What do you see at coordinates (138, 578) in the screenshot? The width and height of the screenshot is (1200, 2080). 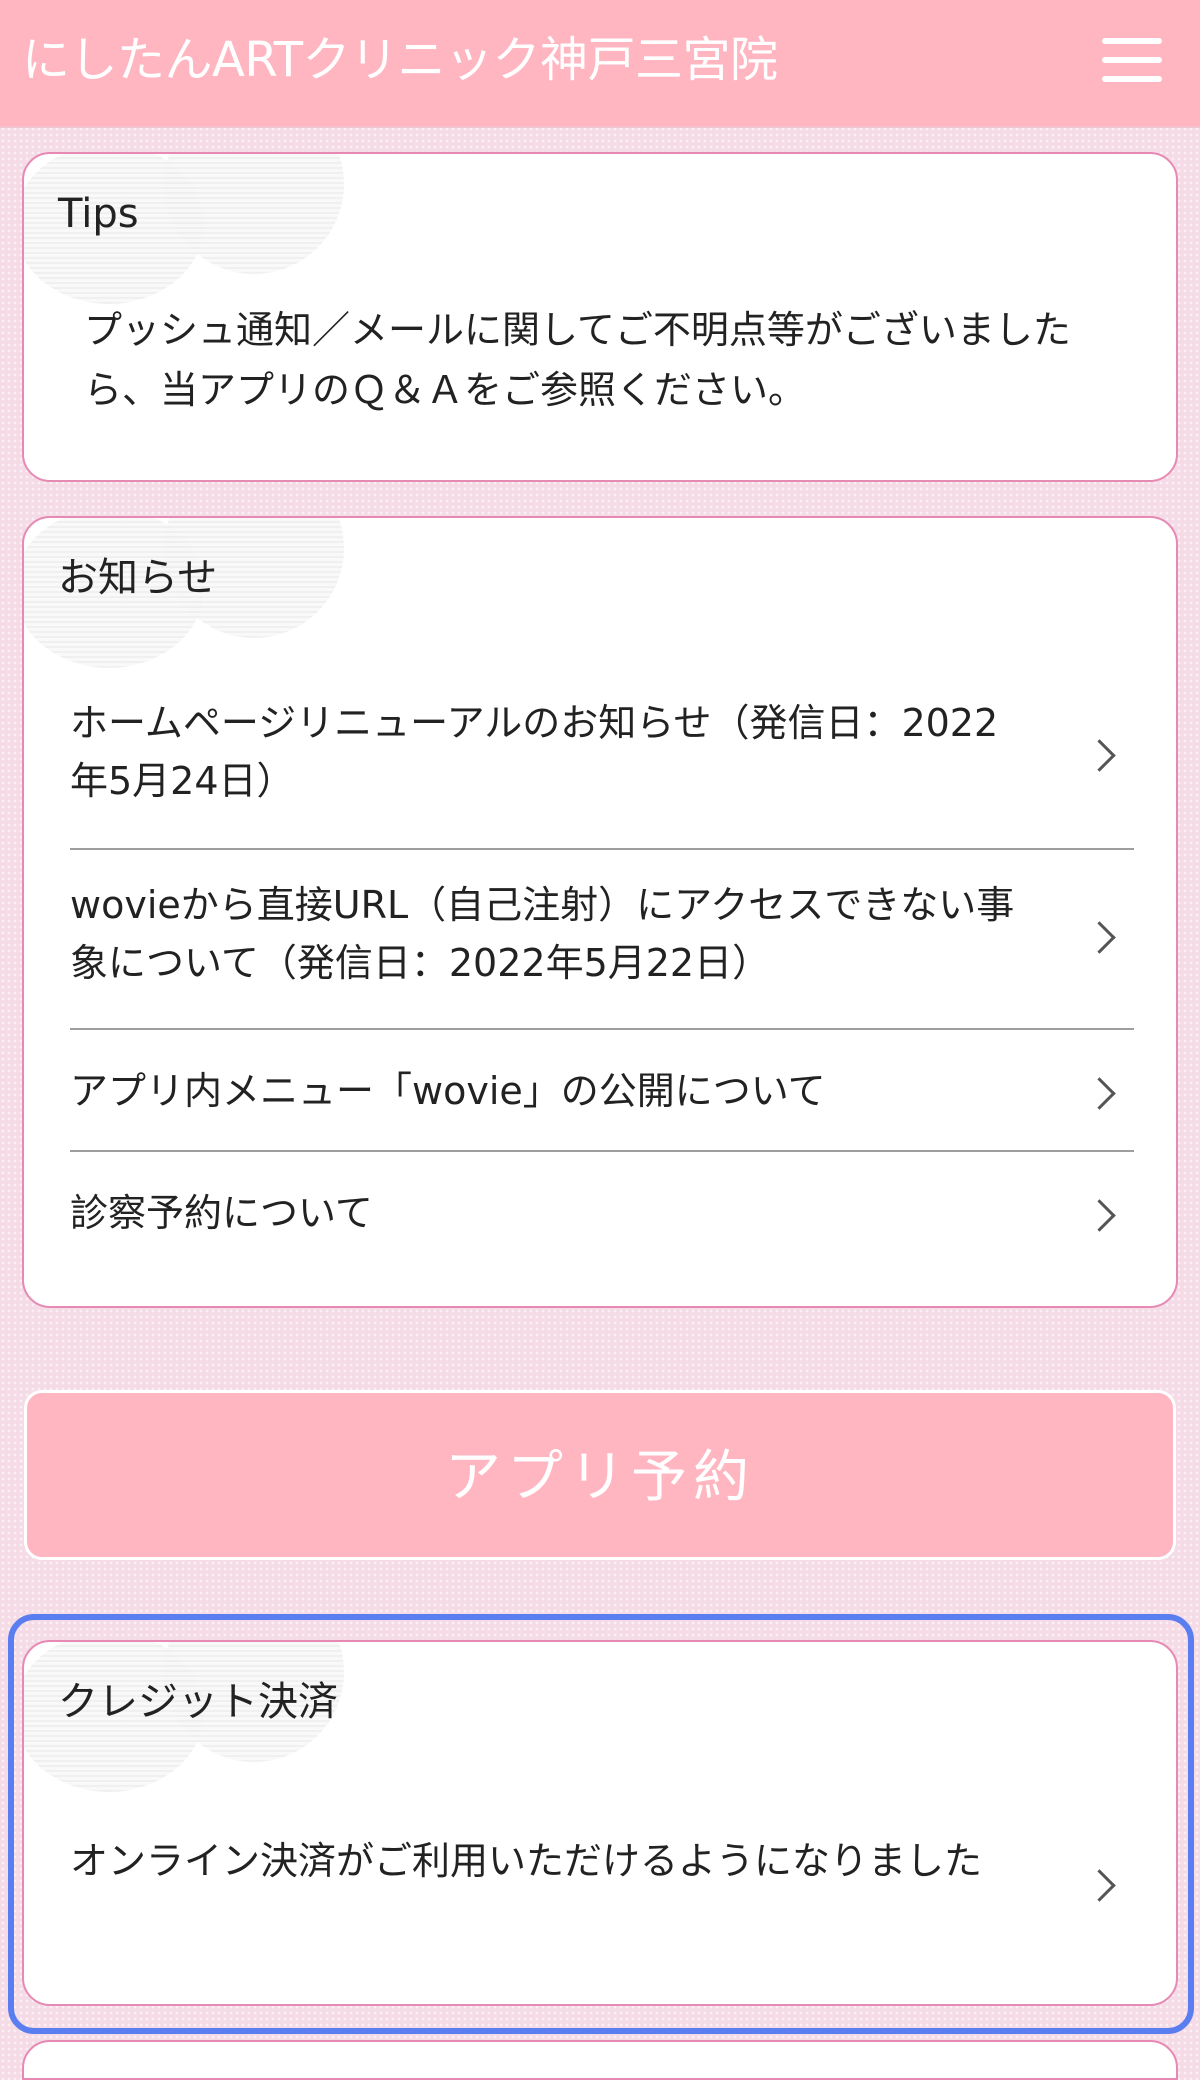 I see `news-title: お知らせ` at bounding box center [138, 578].